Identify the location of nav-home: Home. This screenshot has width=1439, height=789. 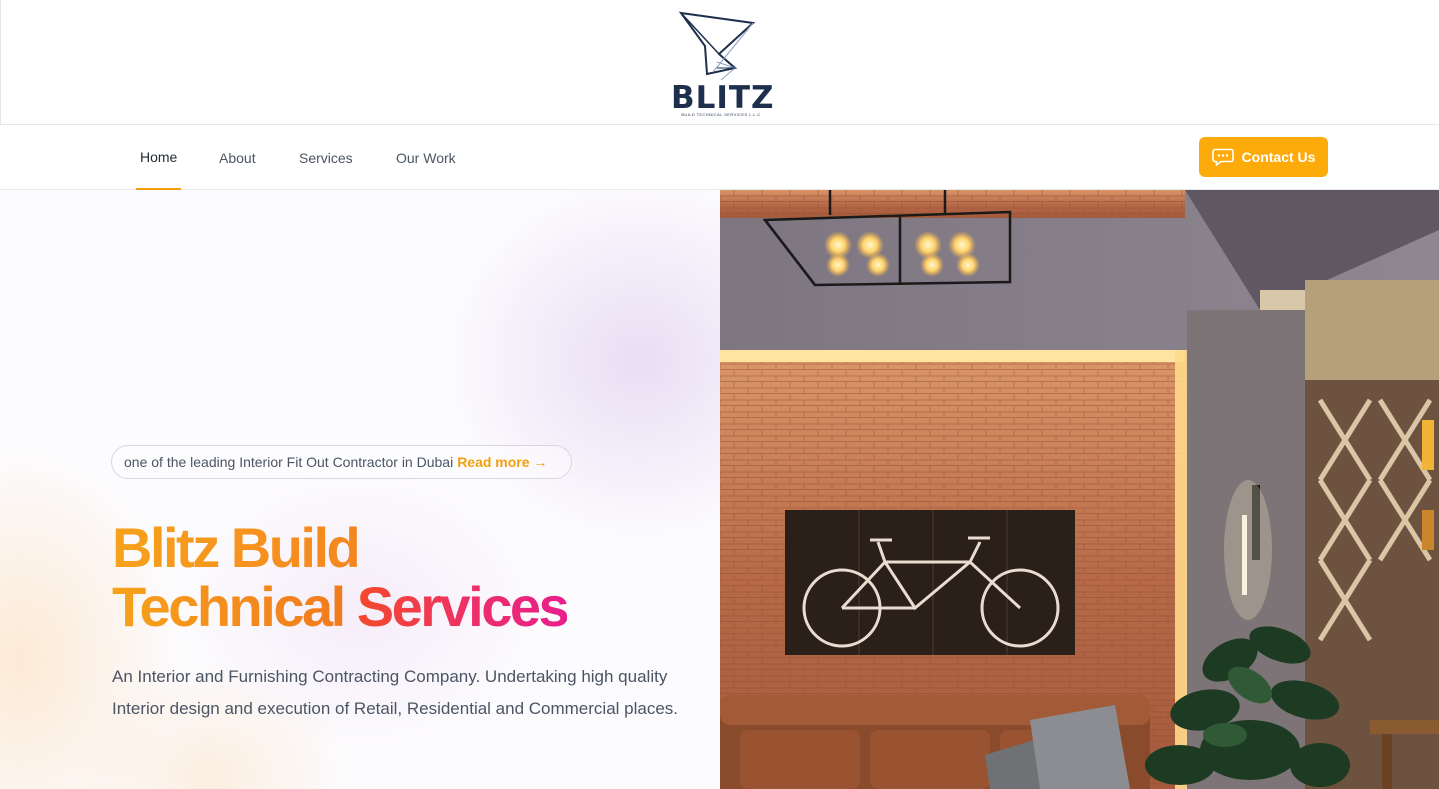
(158, 157).